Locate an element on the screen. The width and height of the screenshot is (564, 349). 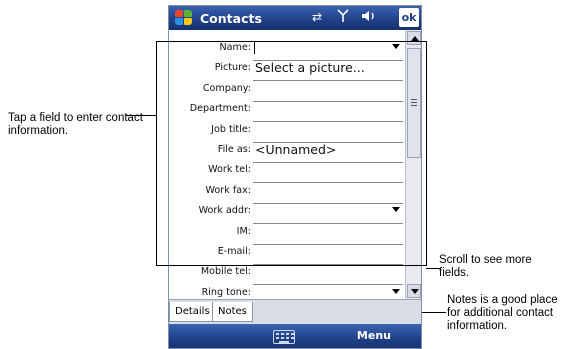
field-label: IM: is located at coordinates (243, 231).